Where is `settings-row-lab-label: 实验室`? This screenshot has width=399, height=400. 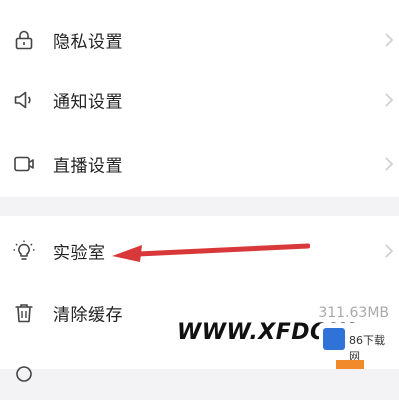 settings-row-lab-label: 实验室 is located at coordinates (79, 253).